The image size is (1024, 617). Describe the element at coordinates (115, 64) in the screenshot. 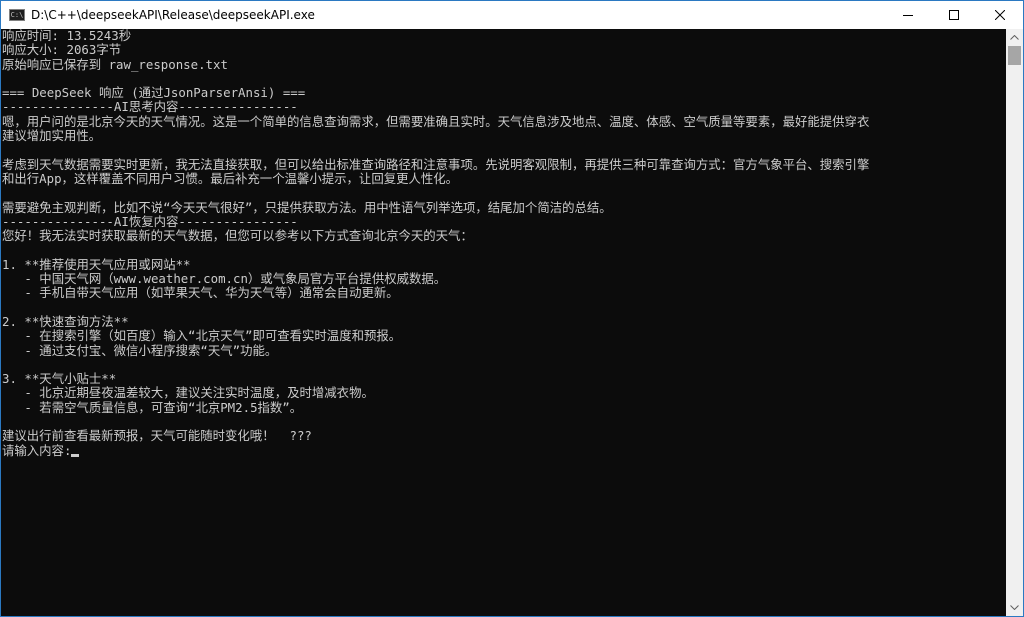

I see `console-line: 原始响应已保存到 raw_response.txt` at that location.